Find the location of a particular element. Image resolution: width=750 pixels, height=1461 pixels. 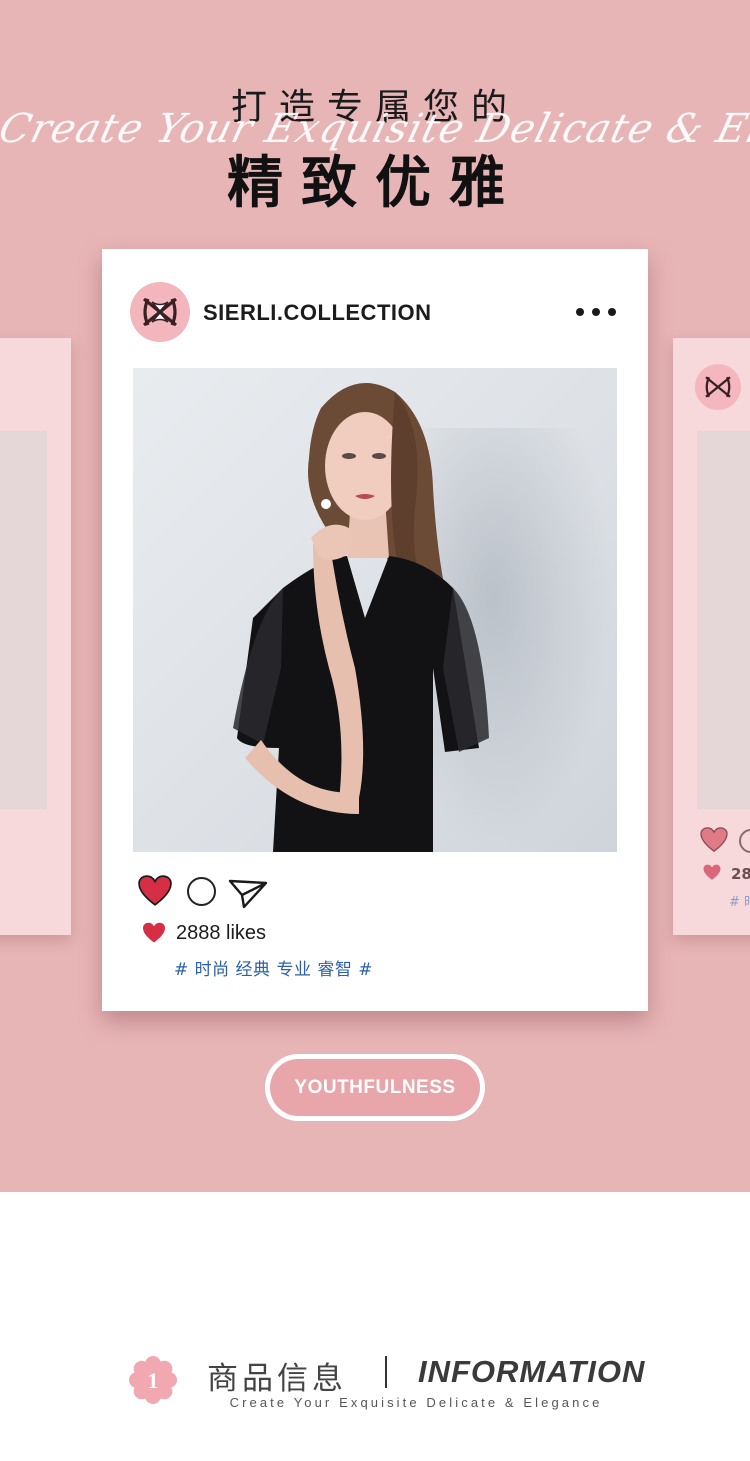

model-illustration is located at coordinates (361, 617).